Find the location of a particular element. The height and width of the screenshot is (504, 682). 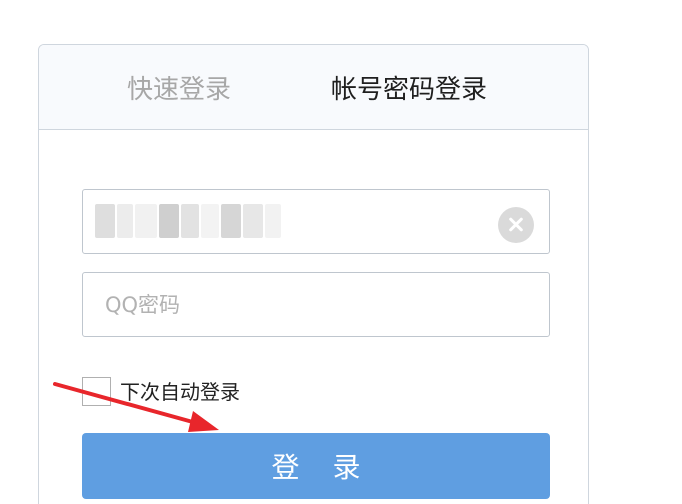

close-circle-icon is located at coordinates (516, 225).